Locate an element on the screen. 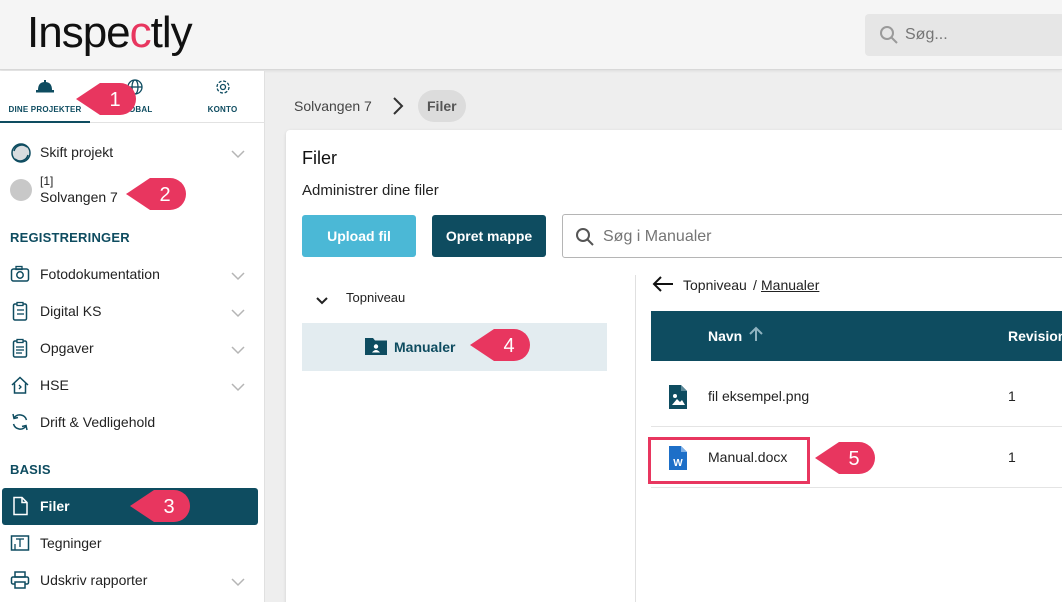 The image size is (1062, 602). clipboard-icon is located at coordinates (20, 311).